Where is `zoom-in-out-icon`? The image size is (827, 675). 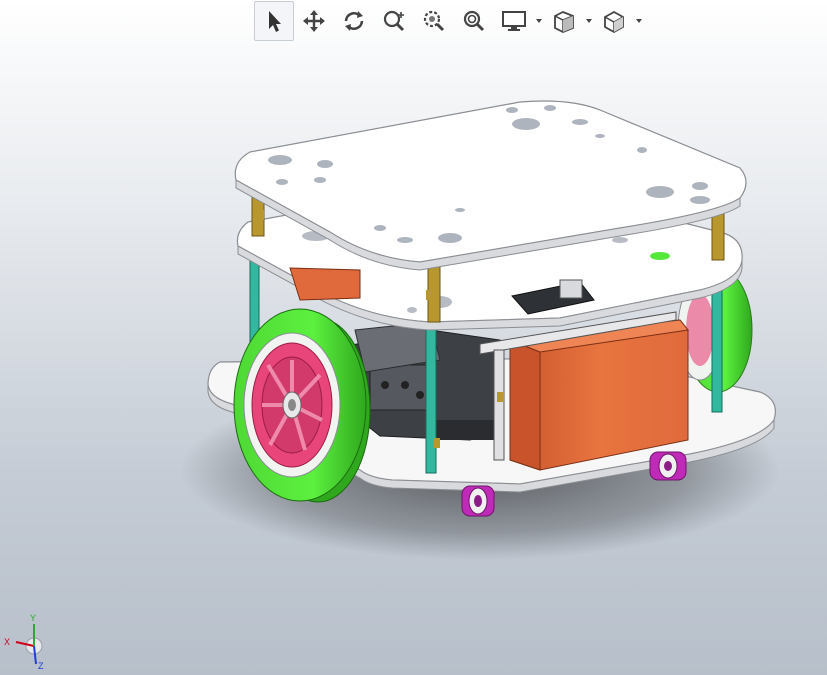
zoom-in-out-icon is located at coordinates (474, 21).